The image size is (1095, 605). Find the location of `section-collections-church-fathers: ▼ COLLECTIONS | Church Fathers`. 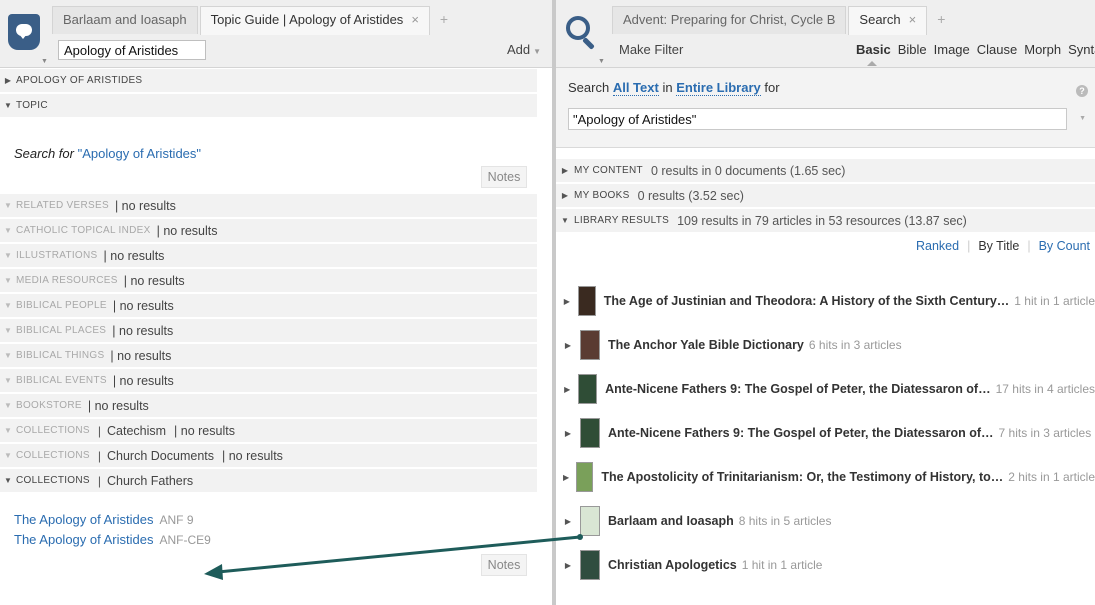

section-collections-church-fathers: ▼ COLLECTIONS | Church Fathers is located at coordinates (268, 481).